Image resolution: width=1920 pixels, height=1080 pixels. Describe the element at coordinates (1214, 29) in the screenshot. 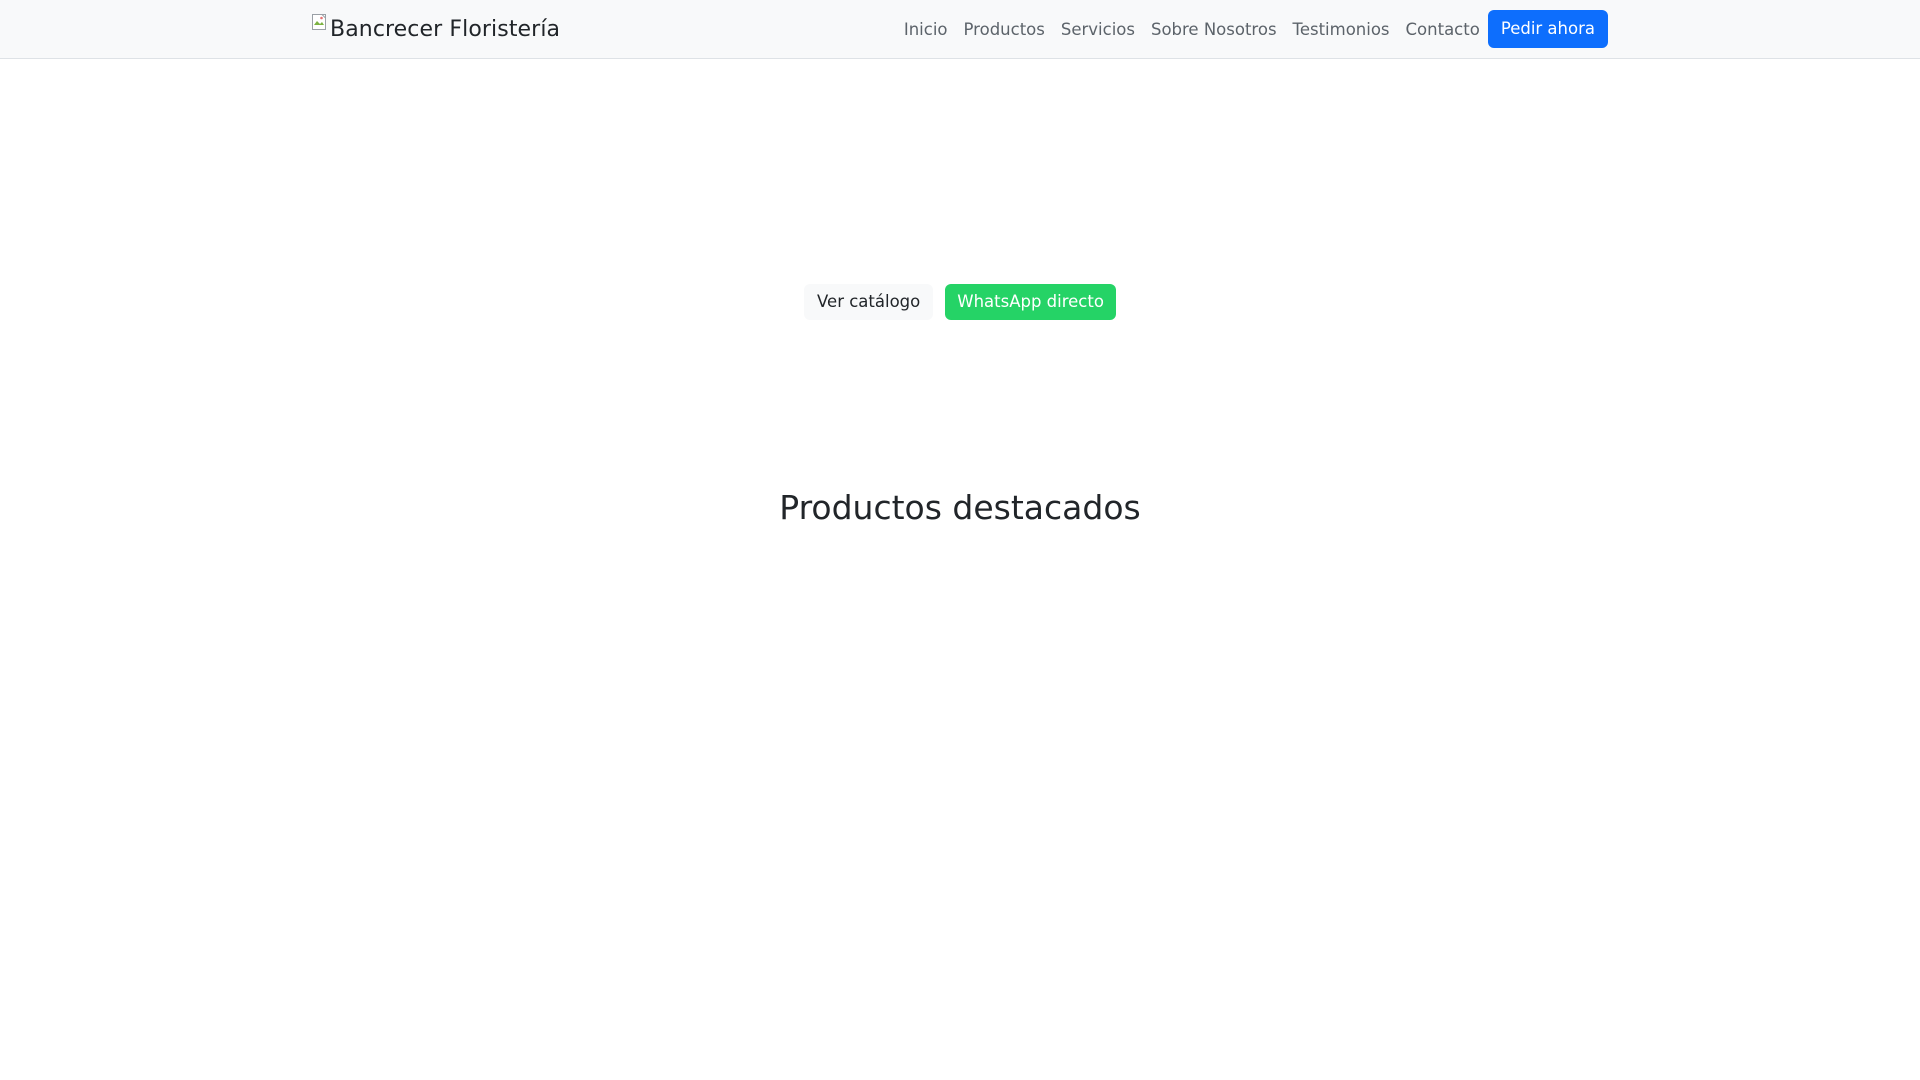

I see `nav-link-sobre-nosotros: Sobre Nosotros` at that location.